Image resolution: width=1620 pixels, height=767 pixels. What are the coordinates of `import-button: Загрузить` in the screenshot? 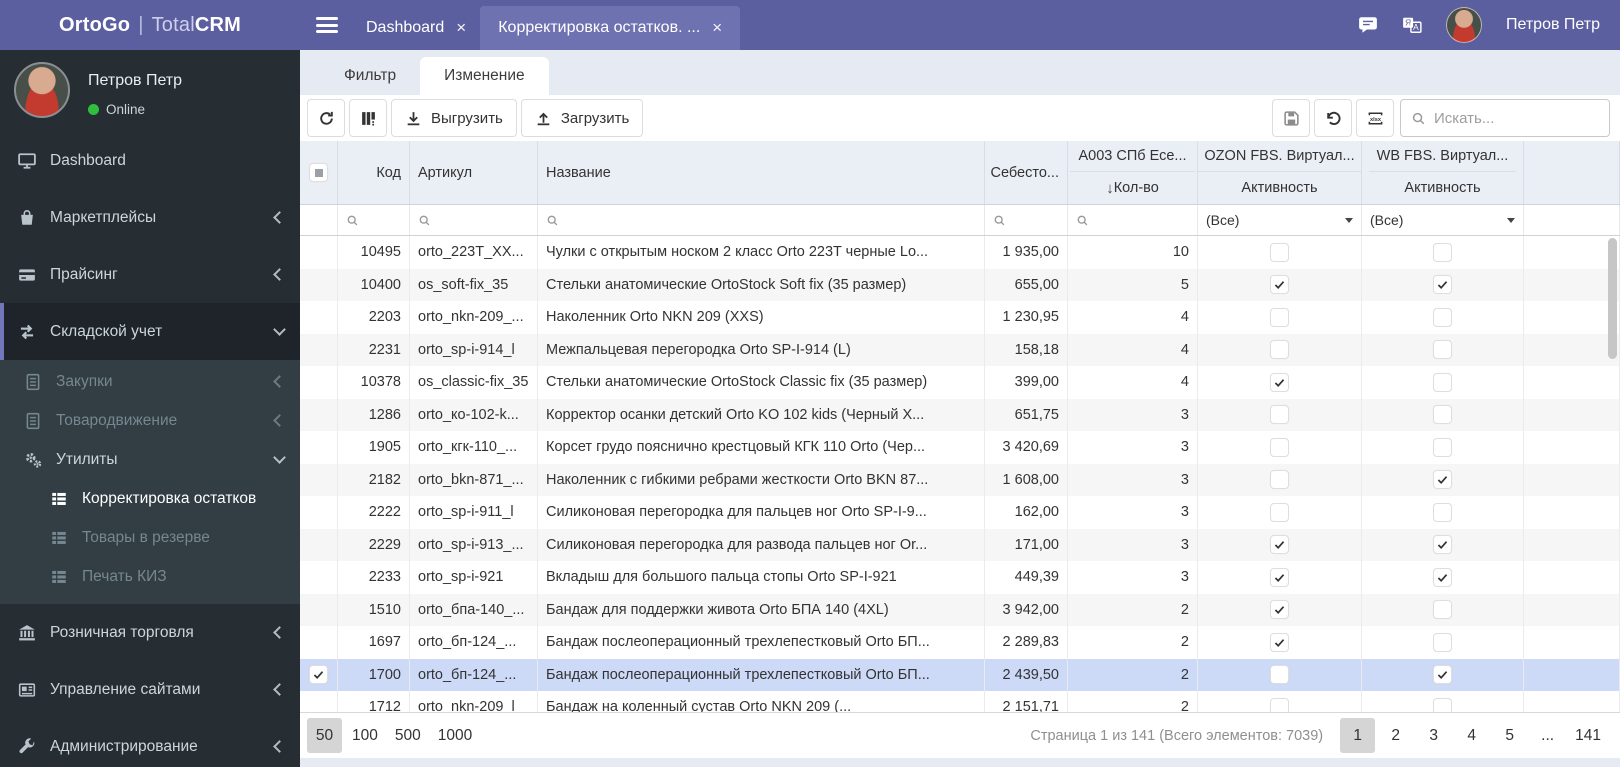 It's located at (582, 118).